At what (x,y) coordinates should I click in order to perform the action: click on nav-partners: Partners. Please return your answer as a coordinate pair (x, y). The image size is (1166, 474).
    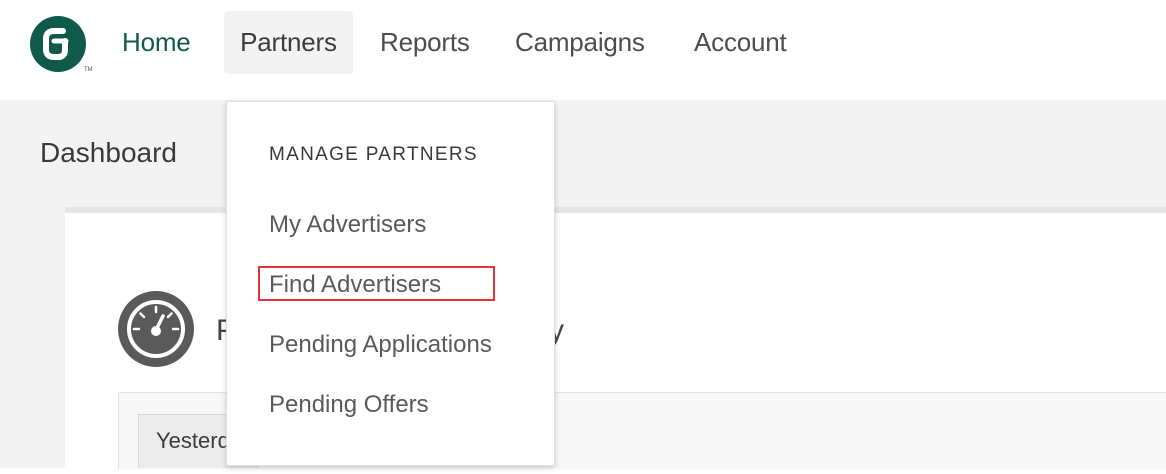
    Looking at the image, I should click on (288, 42).